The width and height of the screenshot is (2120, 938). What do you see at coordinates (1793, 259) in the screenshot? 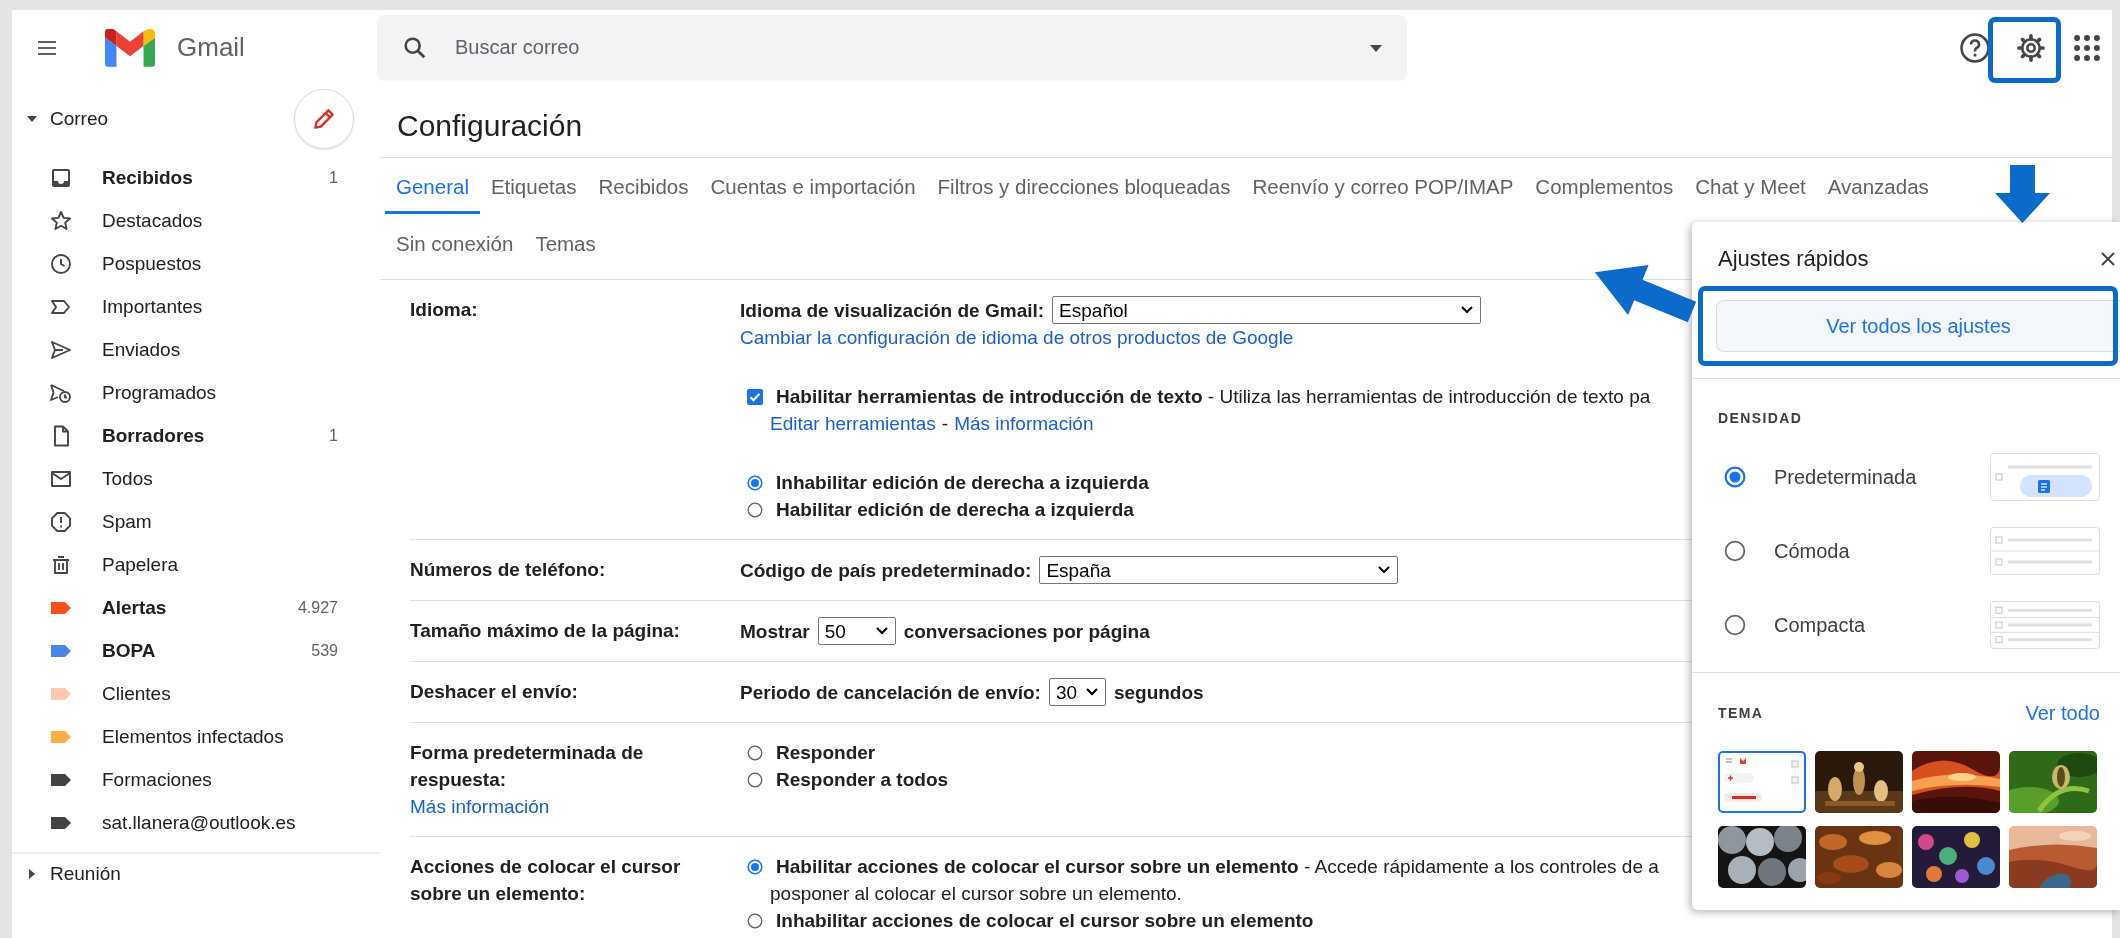
I see `panel-title: Ajustes rápidos` at bounding box center [1793, 259].